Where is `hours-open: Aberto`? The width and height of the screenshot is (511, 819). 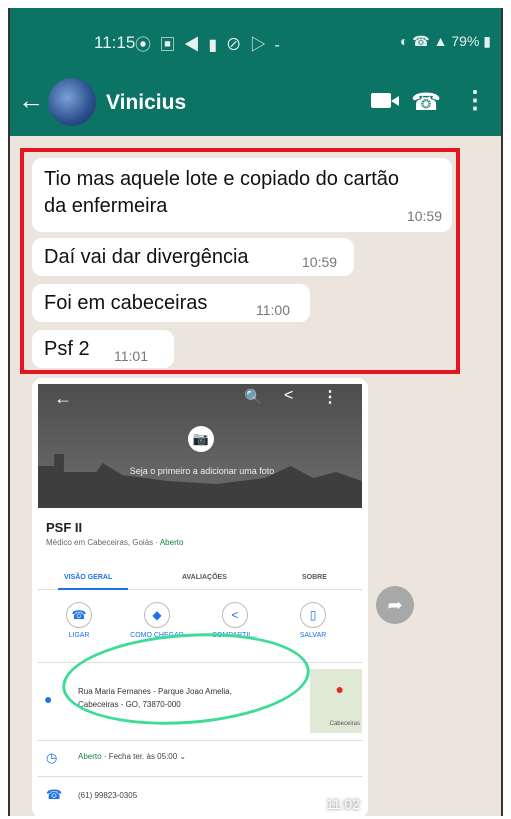 hours-open: Aberto is located at coordinates (90, 756).